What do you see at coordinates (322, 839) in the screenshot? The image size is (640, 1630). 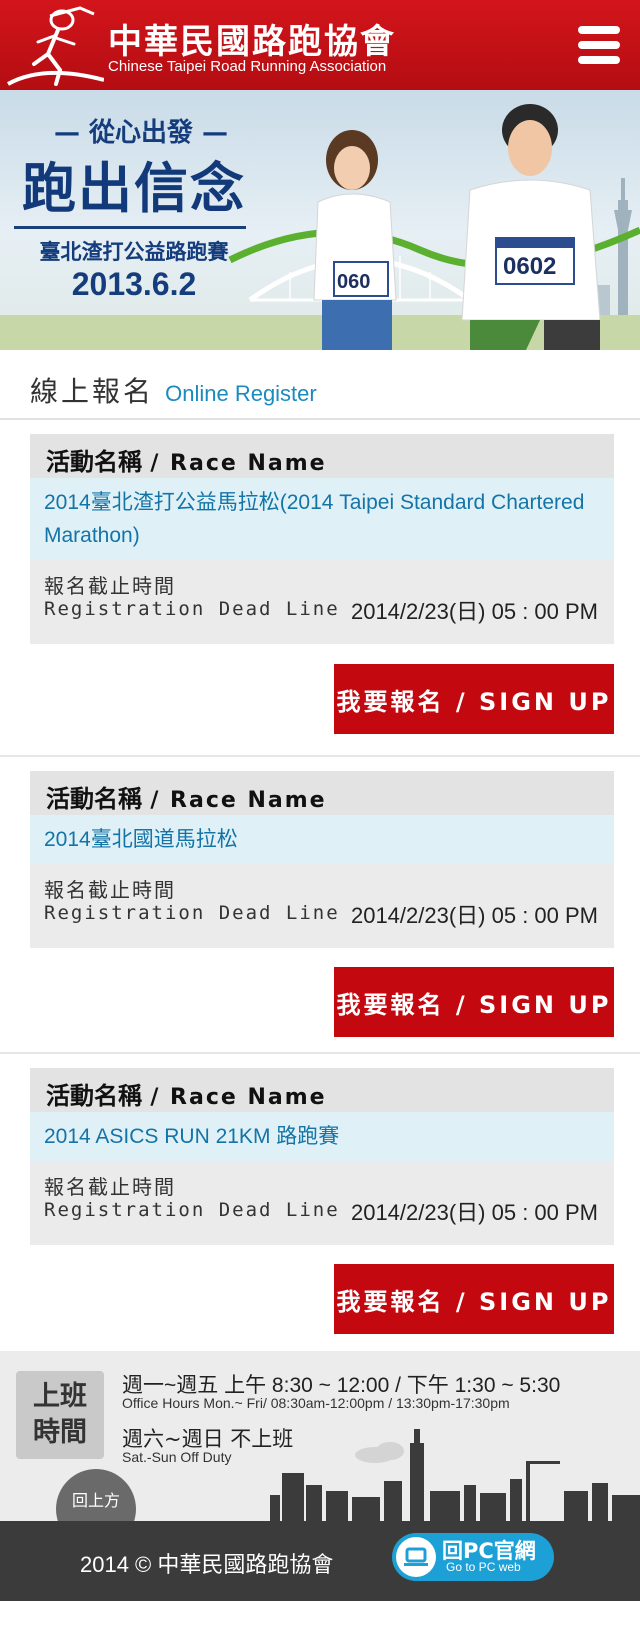 I see `race-name-link: 2014臺北國道馬拉松` at bounding box center [322, 839].